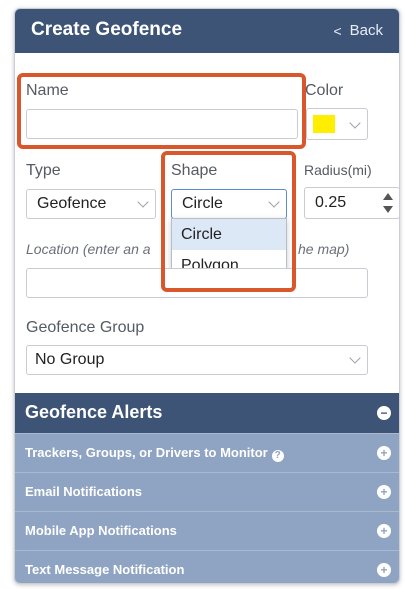  What do you see at coordinates (229, 204) in the screenshot?
I see `shape-select: Circle` at bounding box center [229, 204].